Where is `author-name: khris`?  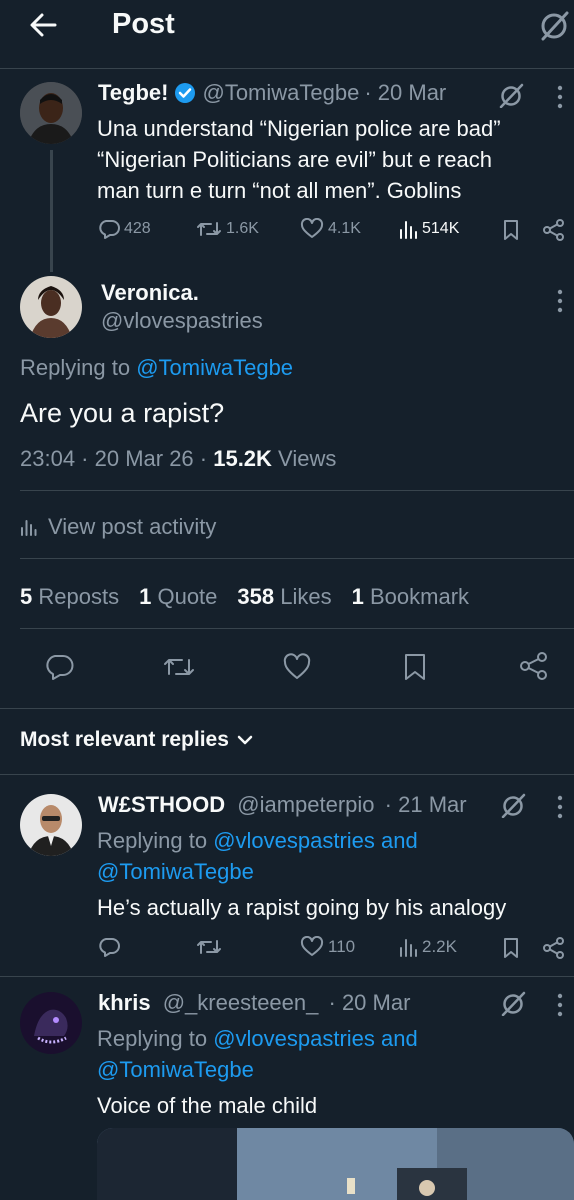 author-name: khris is located at coordinates (124, 1002).